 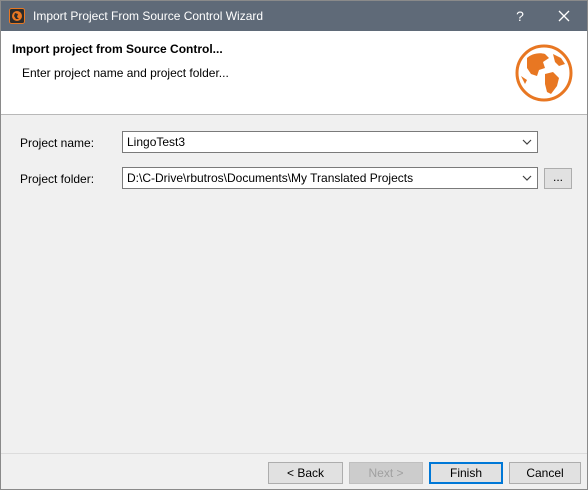 What do you see at coordinates (305, 473) in the screenshot?
I see `back-button: < Back` at bounding box center [305, 473].